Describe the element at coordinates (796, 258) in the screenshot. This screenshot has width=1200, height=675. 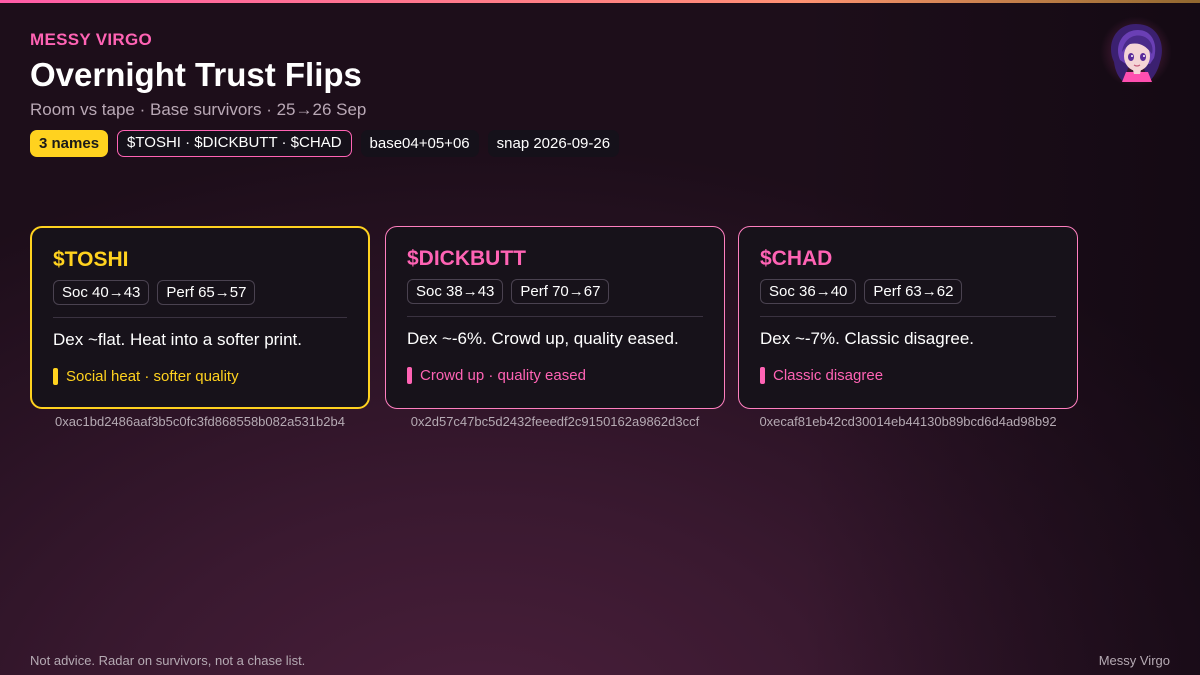
I see `card-ticker: $CHAD` at that location.